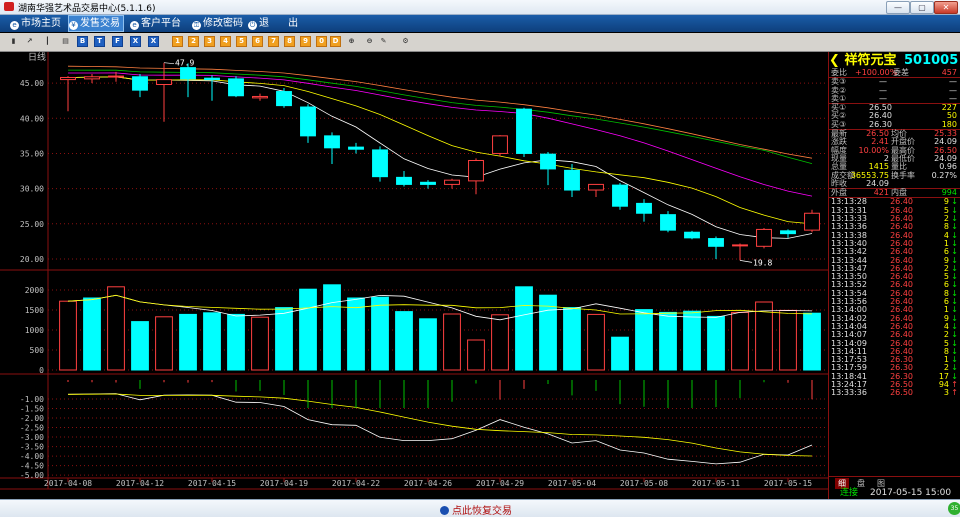 This screenshot has height=517, width=960. Describe the element at coordinates (96, 23) in the screenshot. I see `menu-issue-trade: ¥ 发售交易` at that location.